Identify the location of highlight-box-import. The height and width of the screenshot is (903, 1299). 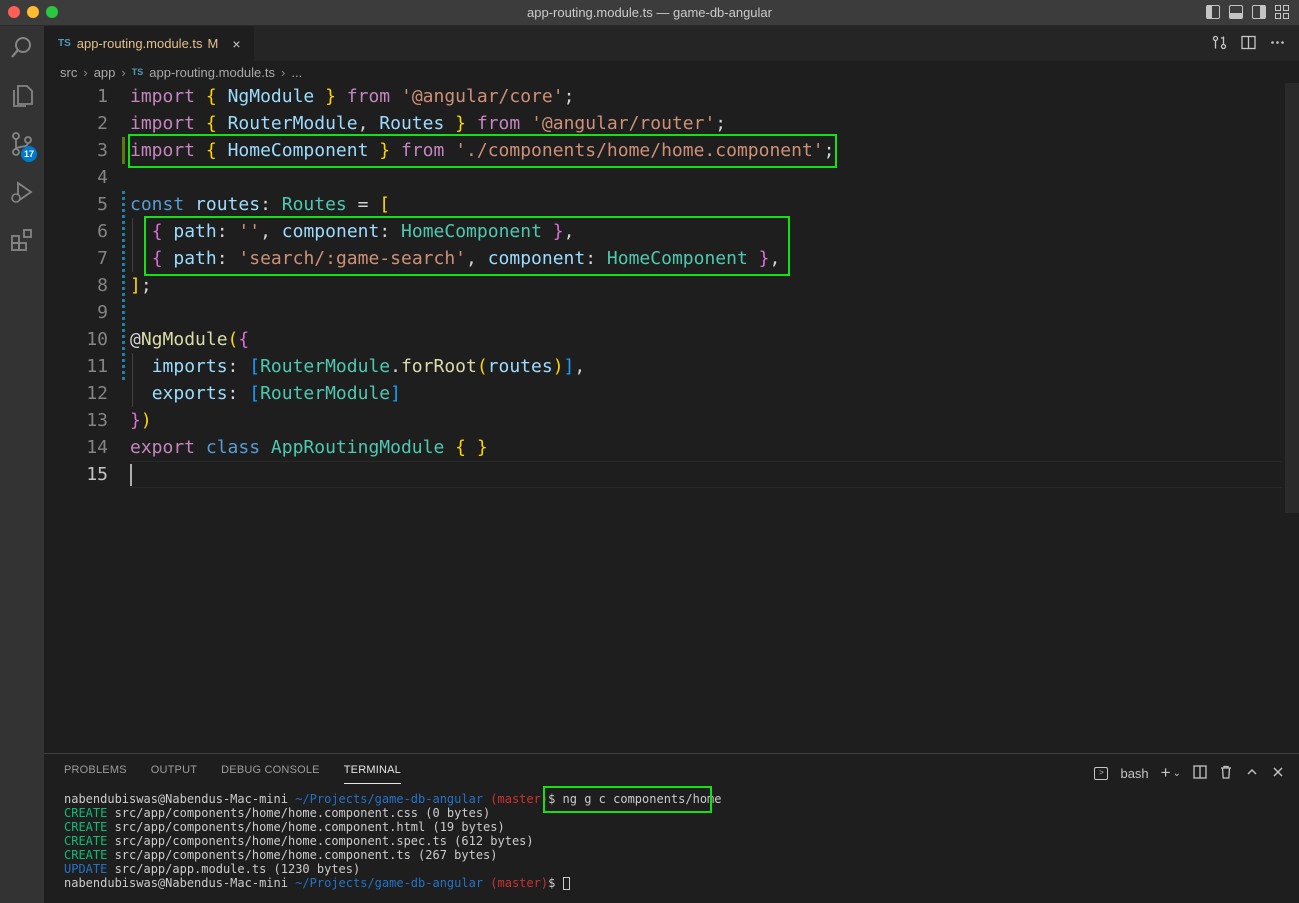
(482, 151).